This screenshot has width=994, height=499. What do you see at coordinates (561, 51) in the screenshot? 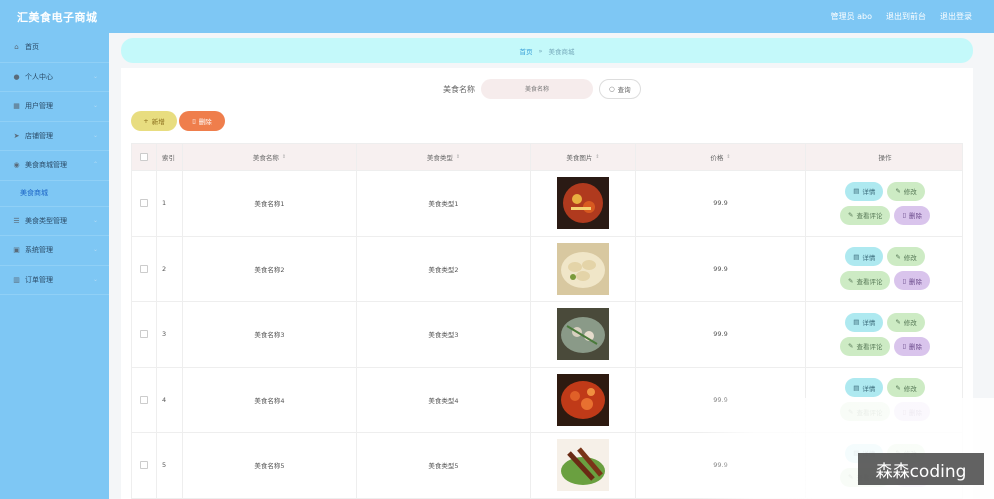
I see `breadcrumb-current: 美食商城` at bounding box center [561, 51].